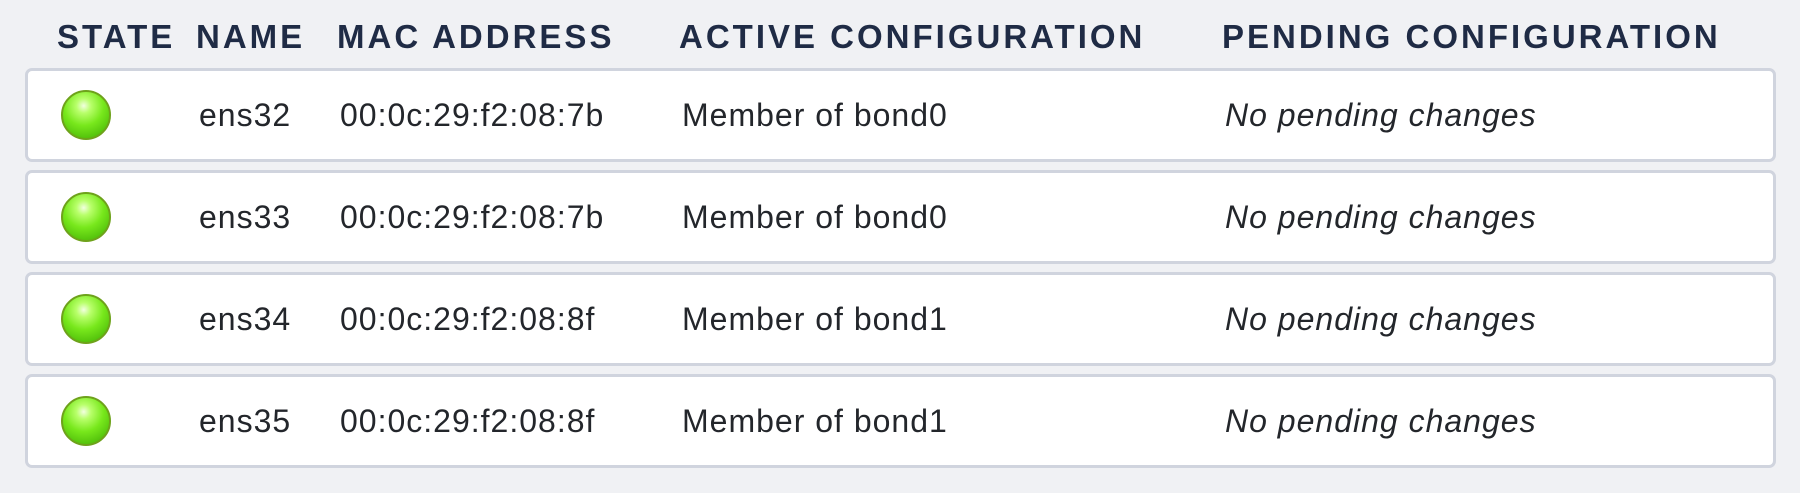  Describe the element at coordinates (245, 319) in the screenshot. I see `interface-name: ens34` at that location.